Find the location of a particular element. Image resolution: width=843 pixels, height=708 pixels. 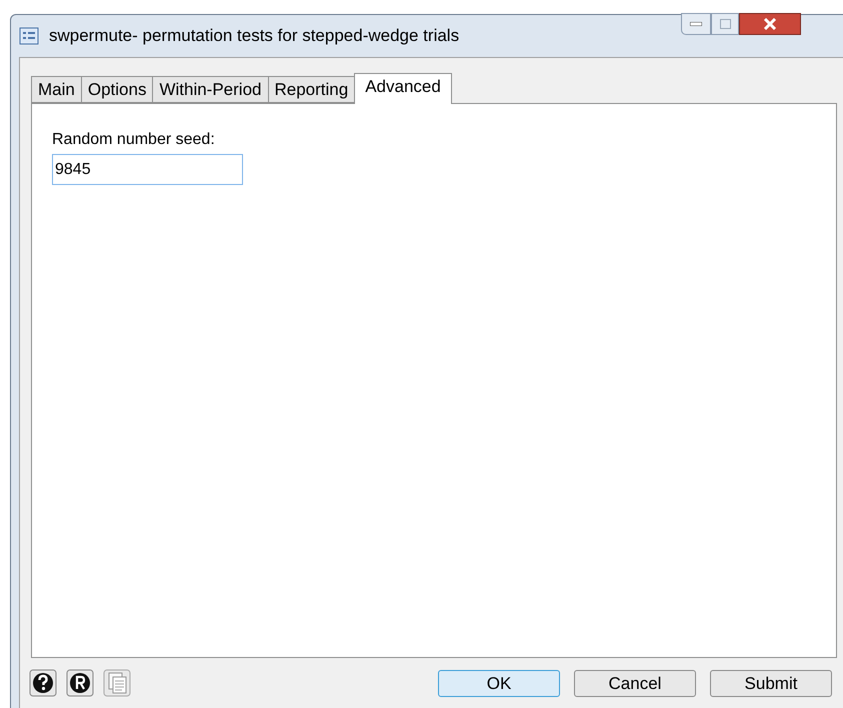

seed-input: 9845 is located at coordinates (147, 169).